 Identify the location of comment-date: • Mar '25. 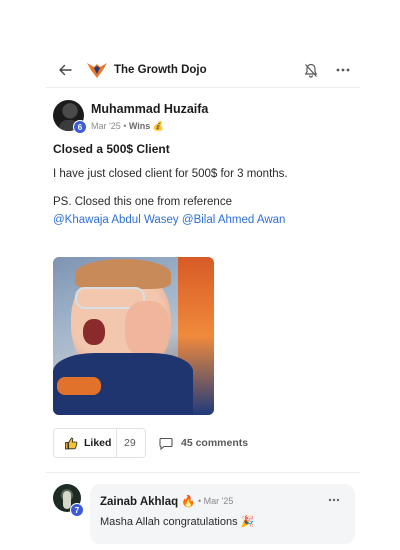
(216, 501).